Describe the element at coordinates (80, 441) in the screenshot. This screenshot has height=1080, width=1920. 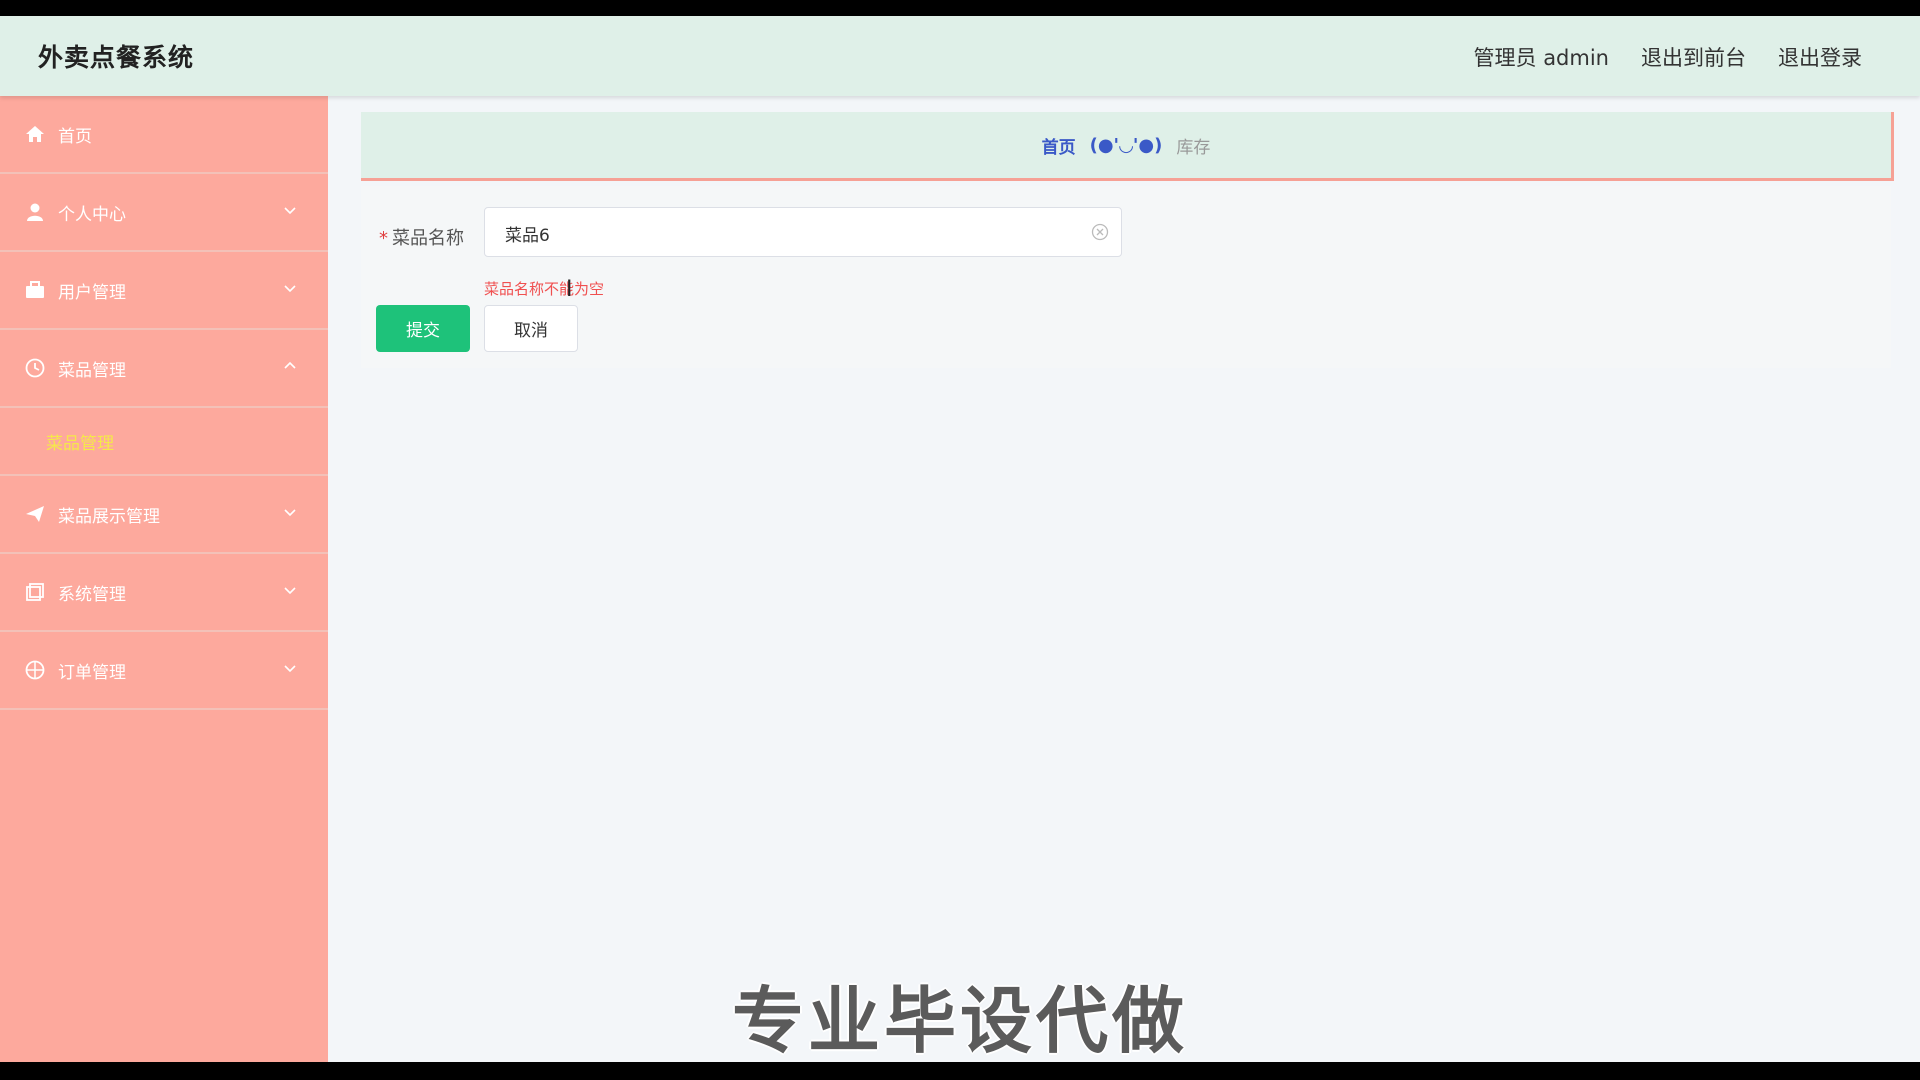
I see `submenu-item-dish-management: 菜品管理` at that location.